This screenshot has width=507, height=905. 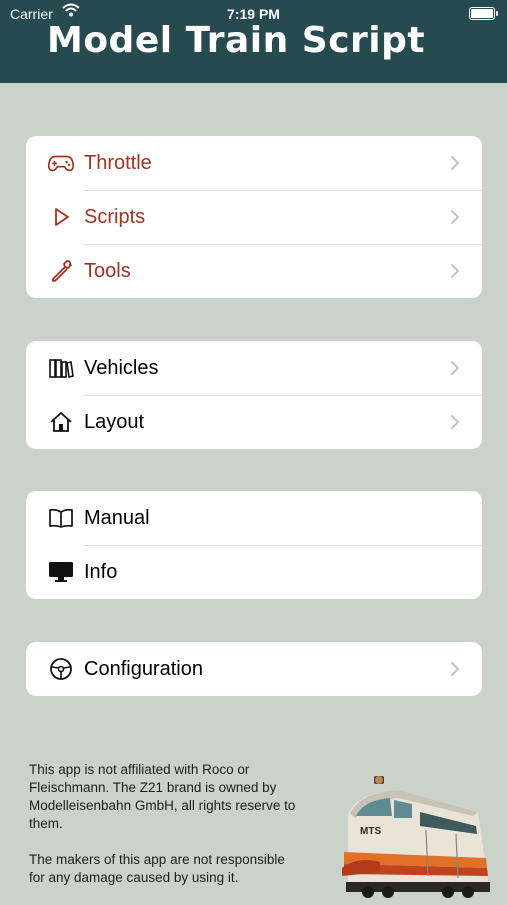 I want to click on battery-icon, so click(x=483, y=13).